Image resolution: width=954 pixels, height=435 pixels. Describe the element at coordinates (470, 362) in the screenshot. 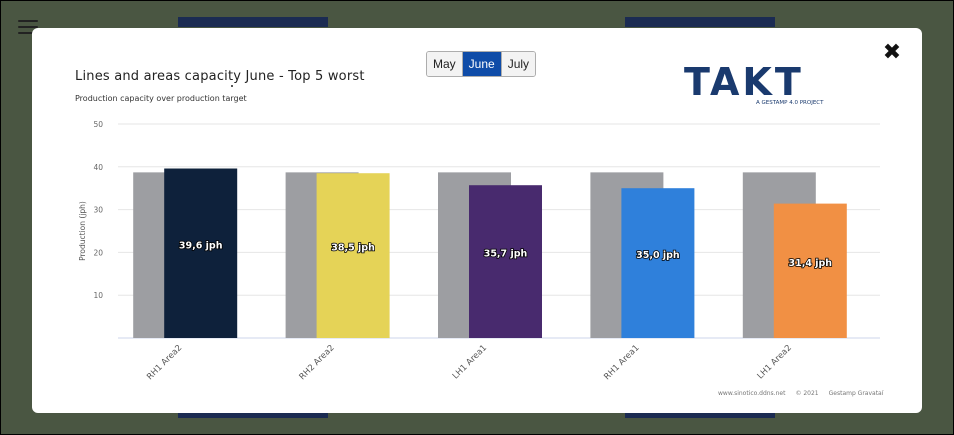

I see `x-tick-label: LH1 Area1` at that location.